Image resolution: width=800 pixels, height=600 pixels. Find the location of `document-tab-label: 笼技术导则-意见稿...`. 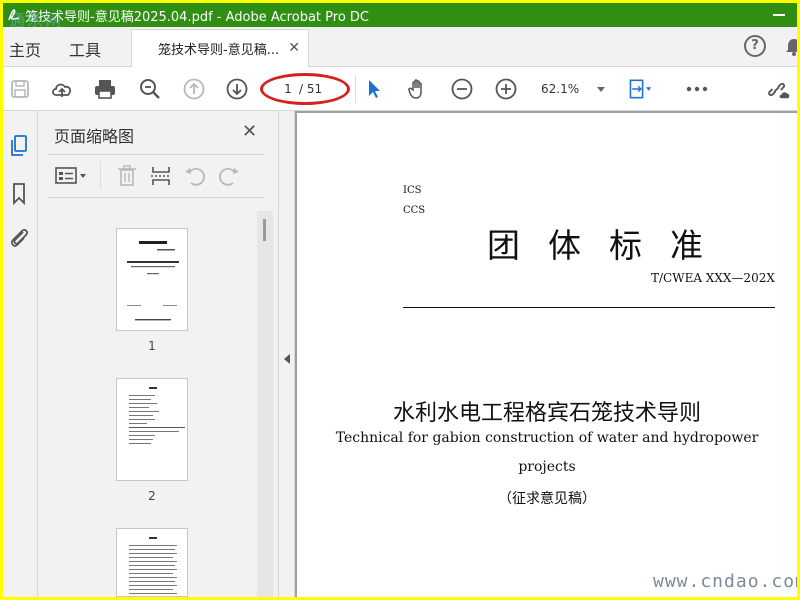

document-tab-label: 笼技术导则-意见稿... is located at coordinates (219, 50).